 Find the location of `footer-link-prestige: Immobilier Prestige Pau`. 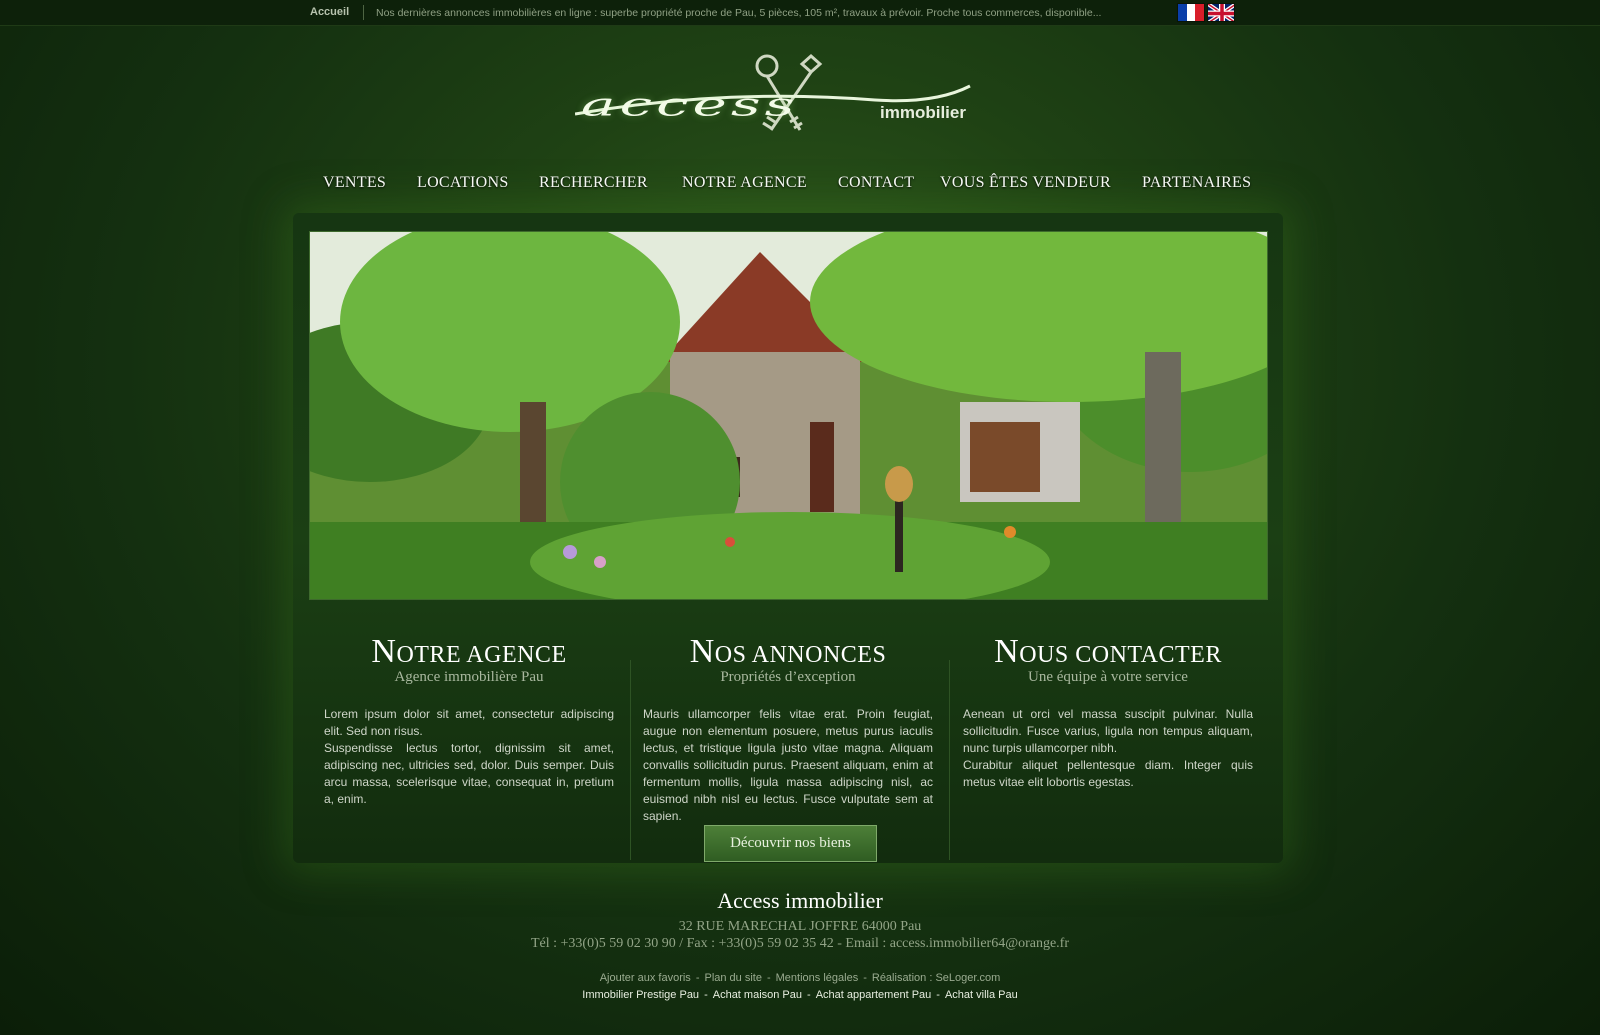

footer-link-prestige: Immobilier Prestige Pau is located at coordinates (640, 995).